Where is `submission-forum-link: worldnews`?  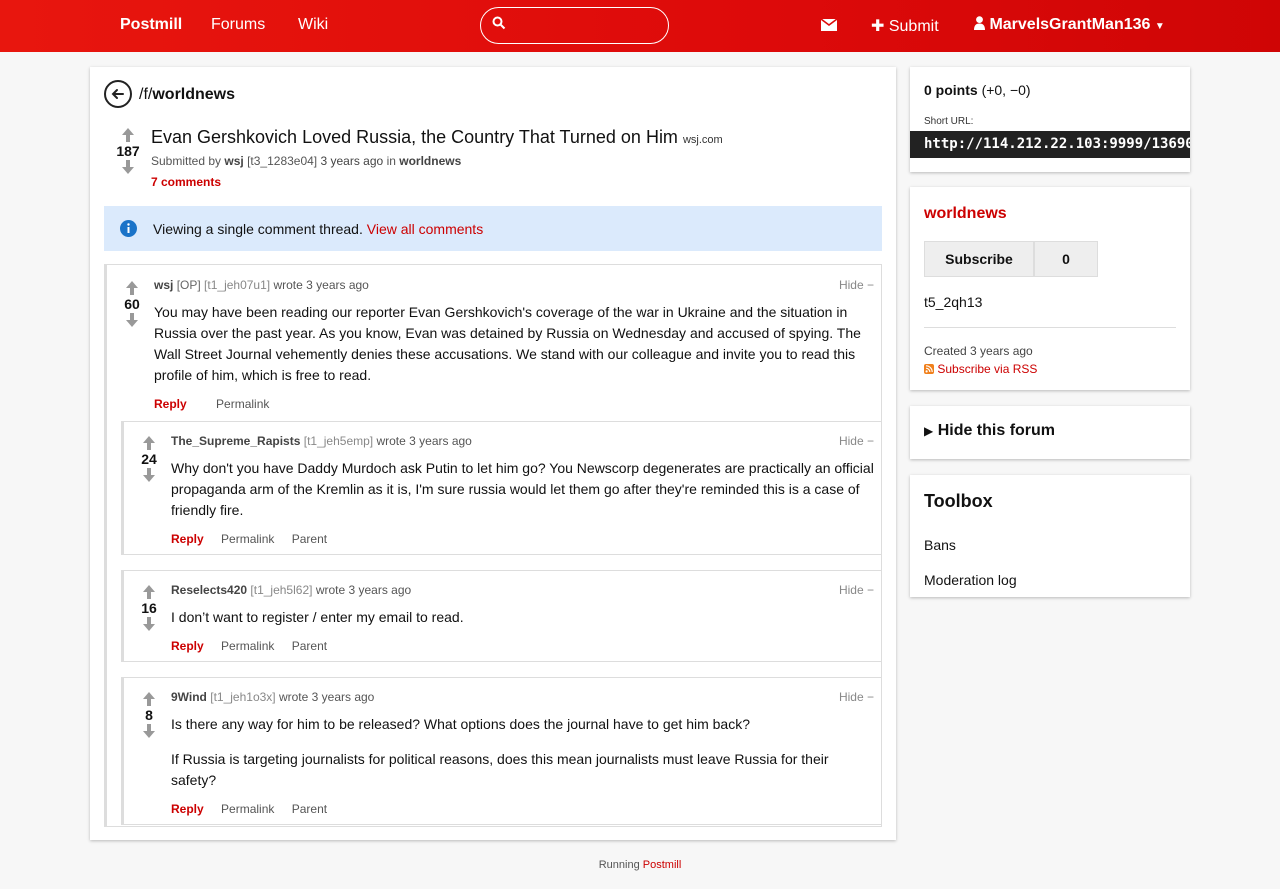
submission-forum-link: worldnews is located at coordinates (430, 161).